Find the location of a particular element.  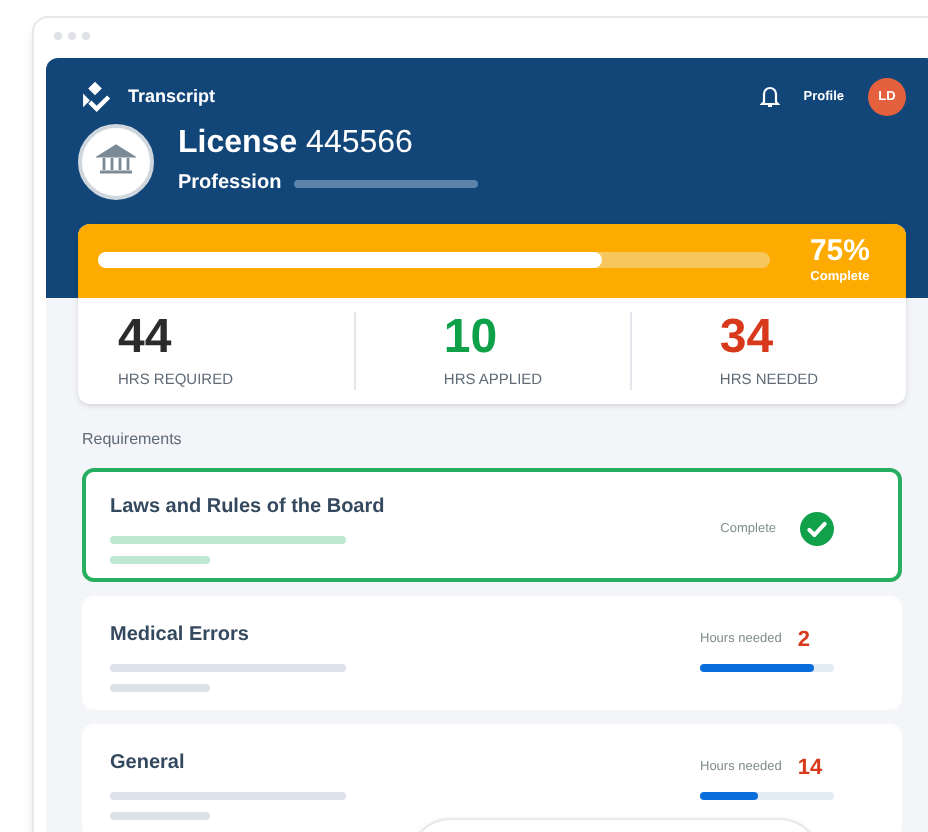

board-seal-icon is located at coordinates (116, 161).